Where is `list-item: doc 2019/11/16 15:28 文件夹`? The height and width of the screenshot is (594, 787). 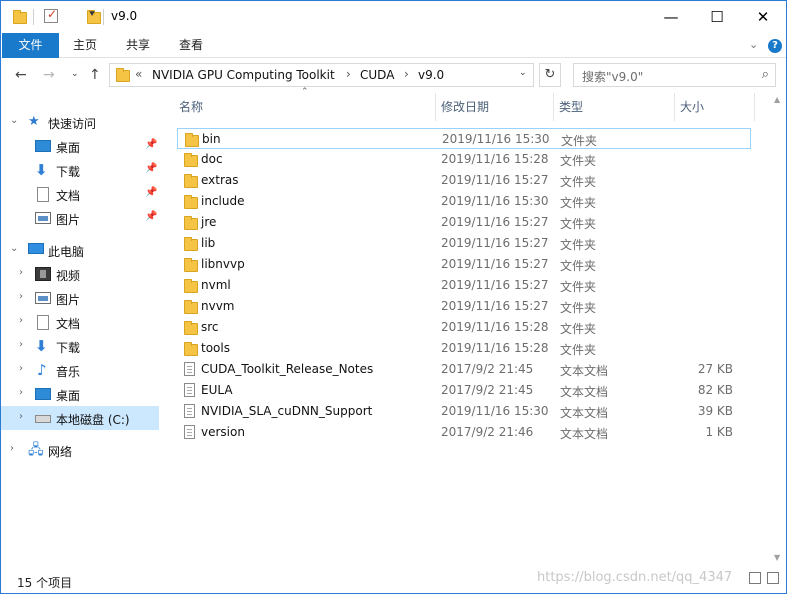 list-item: doc 2019/11/16 15:28 文件夹 is located at coordinates (464, 159).